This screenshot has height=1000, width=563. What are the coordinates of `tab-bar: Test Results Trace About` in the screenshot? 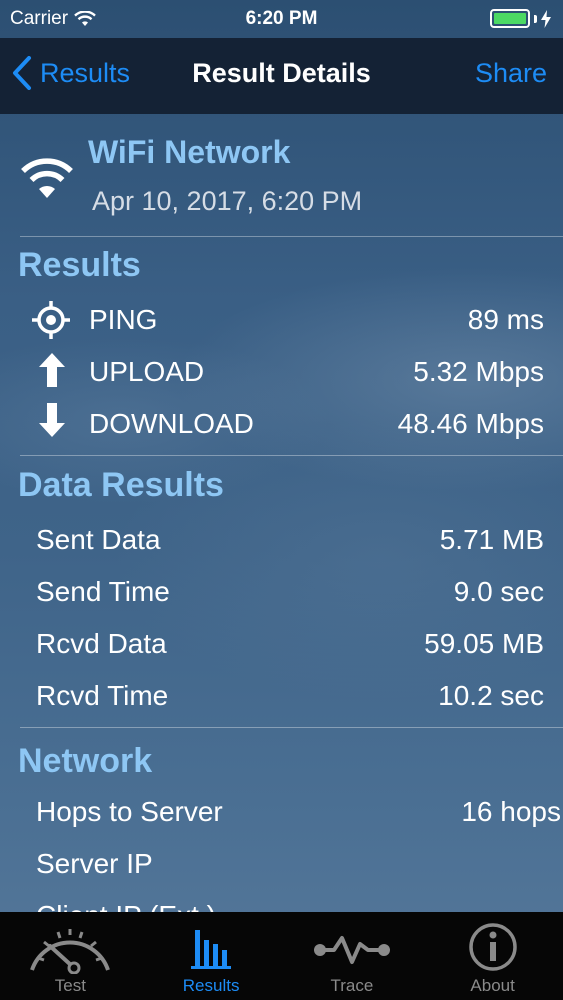 It's located at (281, 956).